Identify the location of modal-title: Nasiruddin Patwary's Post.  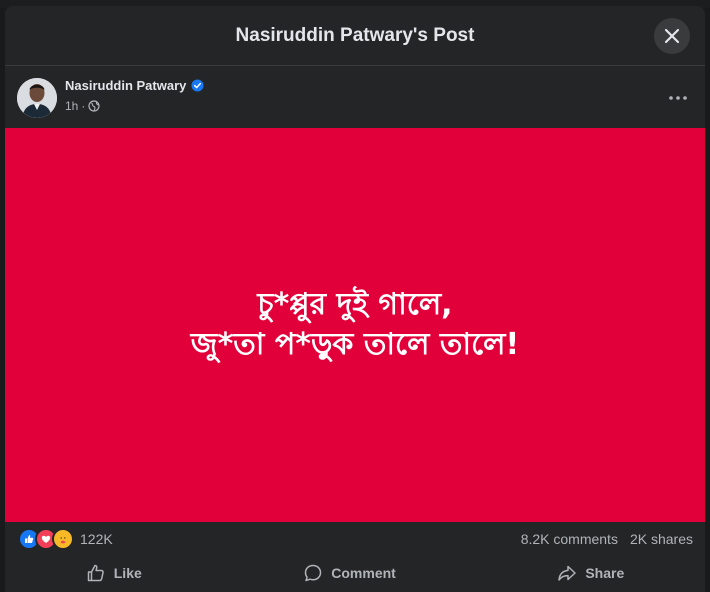
(355, 35).